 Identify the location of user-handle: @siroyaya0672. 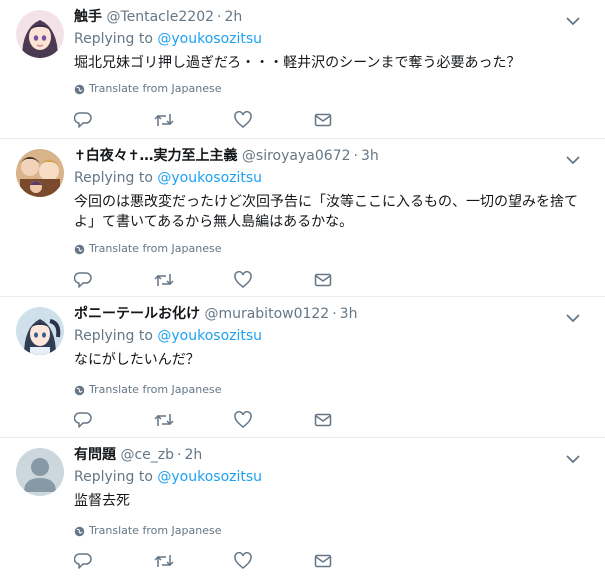
(296, 156).